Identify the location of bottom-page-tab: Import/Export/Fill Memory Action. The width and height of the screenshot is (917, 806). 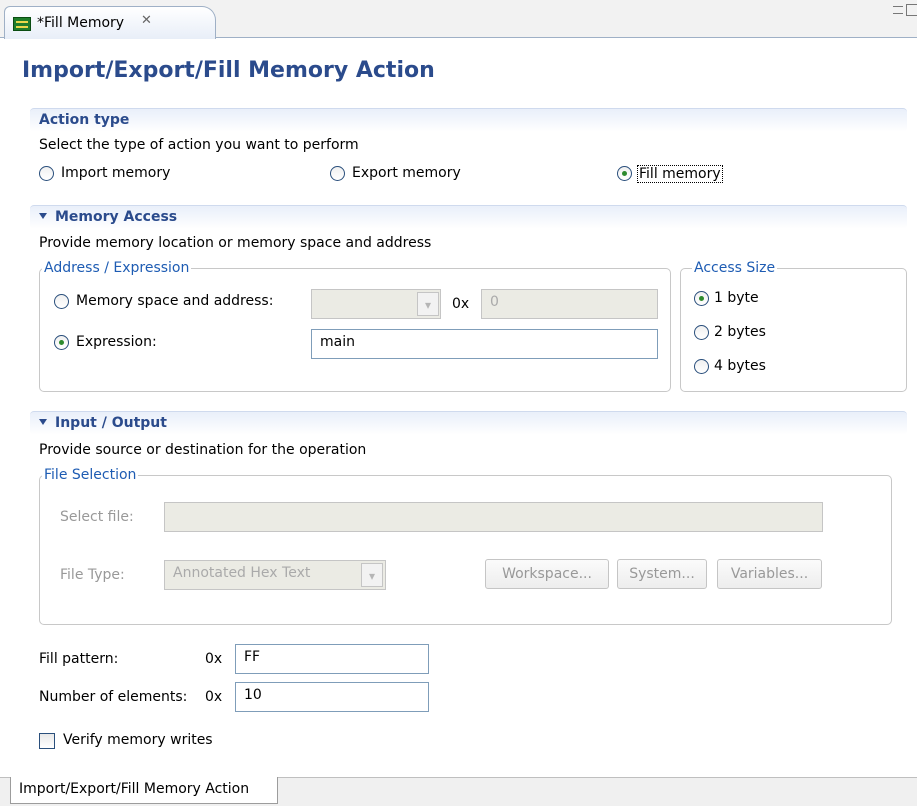
(144, 790).